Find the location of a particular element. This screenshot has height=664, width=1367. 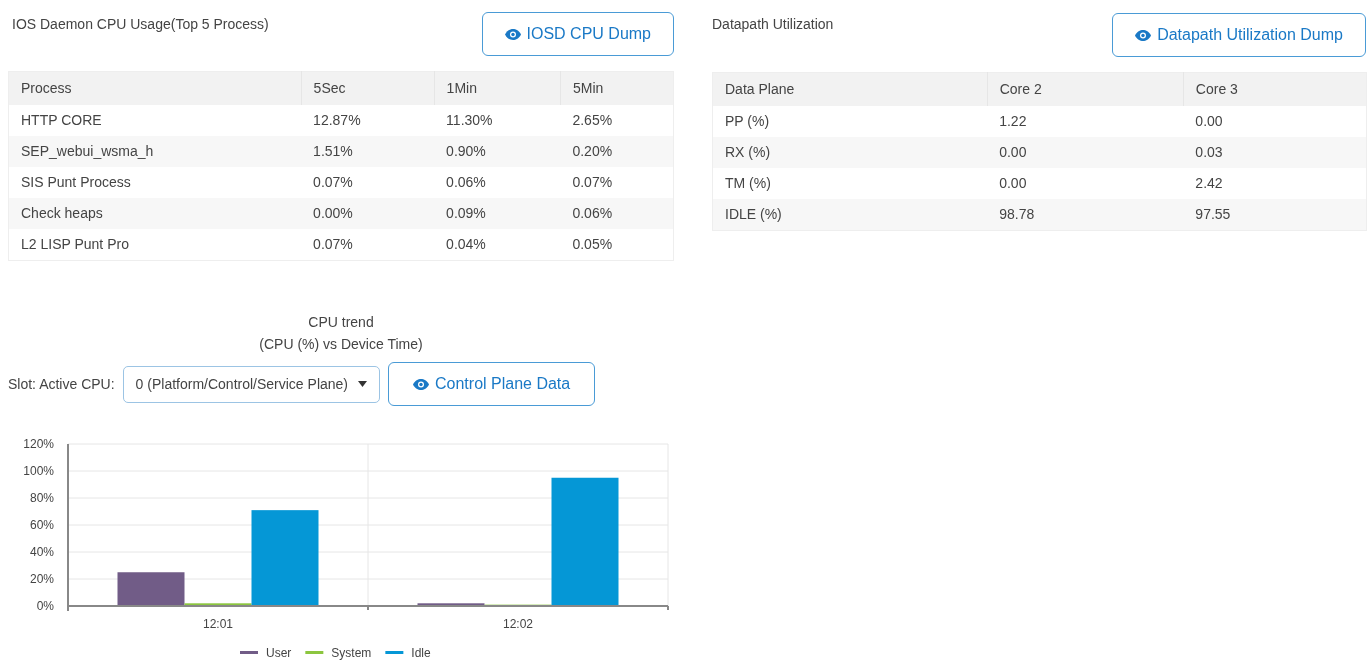

y-axis-label: 120% is located at coordinates (38, 444).